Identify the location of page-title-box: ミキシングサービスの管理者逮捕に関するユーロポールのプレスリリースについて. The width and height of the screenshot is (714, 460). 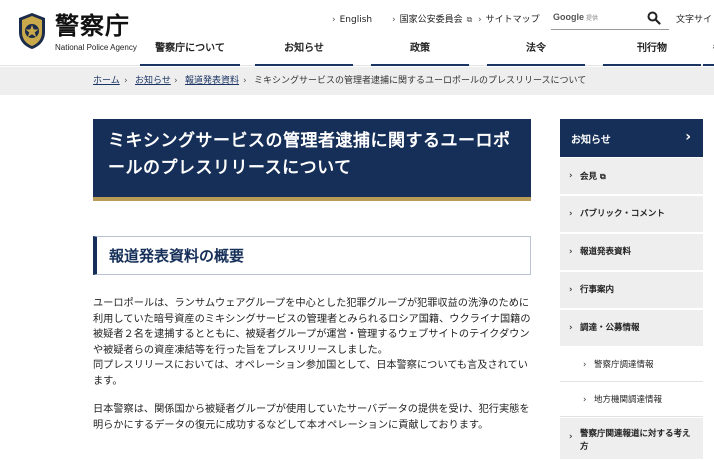
(312, 160).